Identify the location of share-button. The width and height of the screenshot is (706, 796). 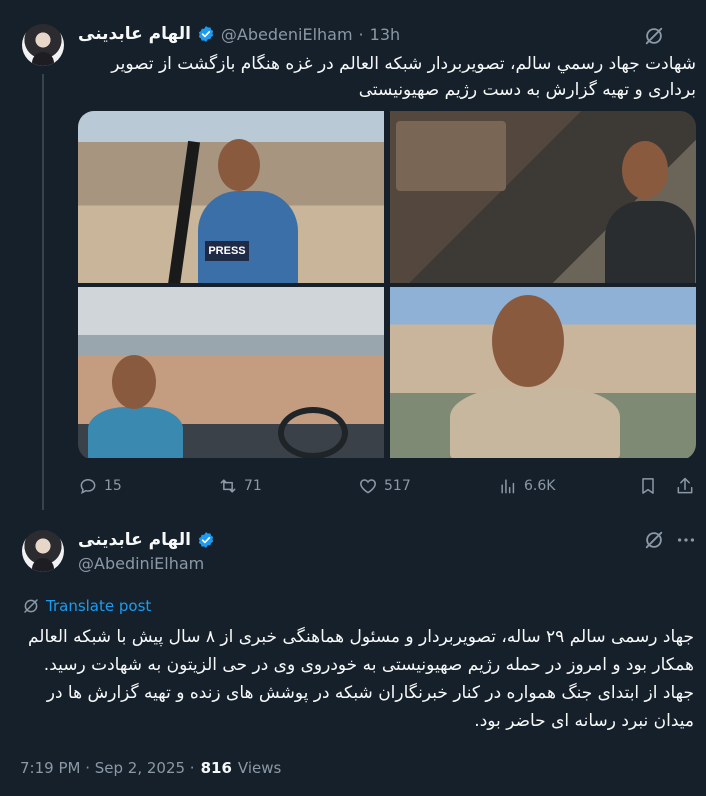
(685, 486).